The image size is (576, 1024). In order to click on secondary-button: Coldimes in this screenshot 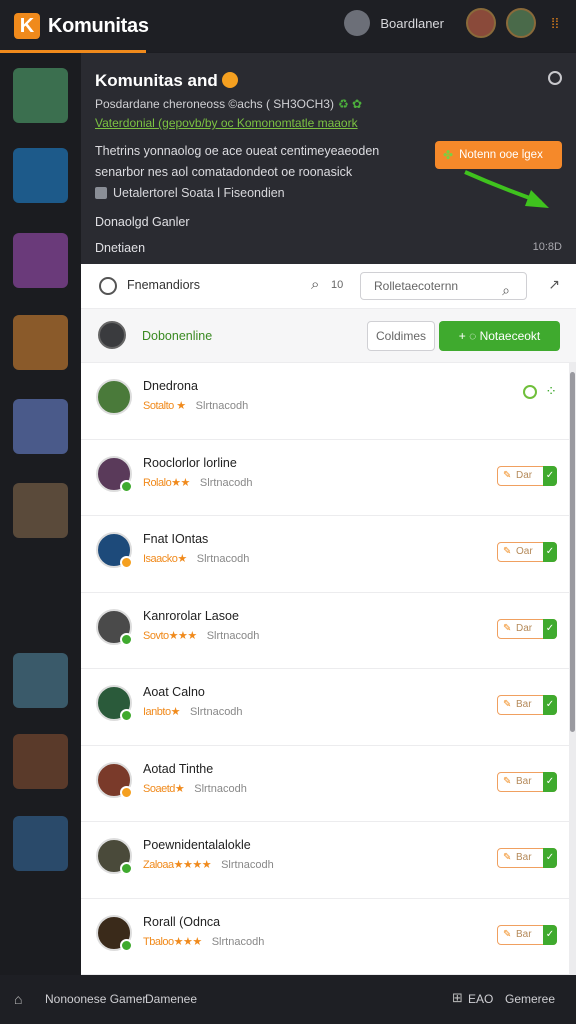, I will do `click(401, 336)`.